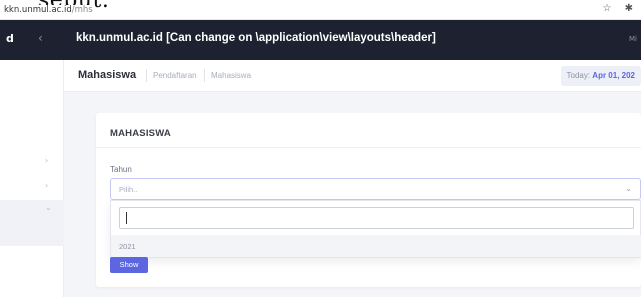  I want to click on chevron-left-icon: ‹, so click(40, 38).